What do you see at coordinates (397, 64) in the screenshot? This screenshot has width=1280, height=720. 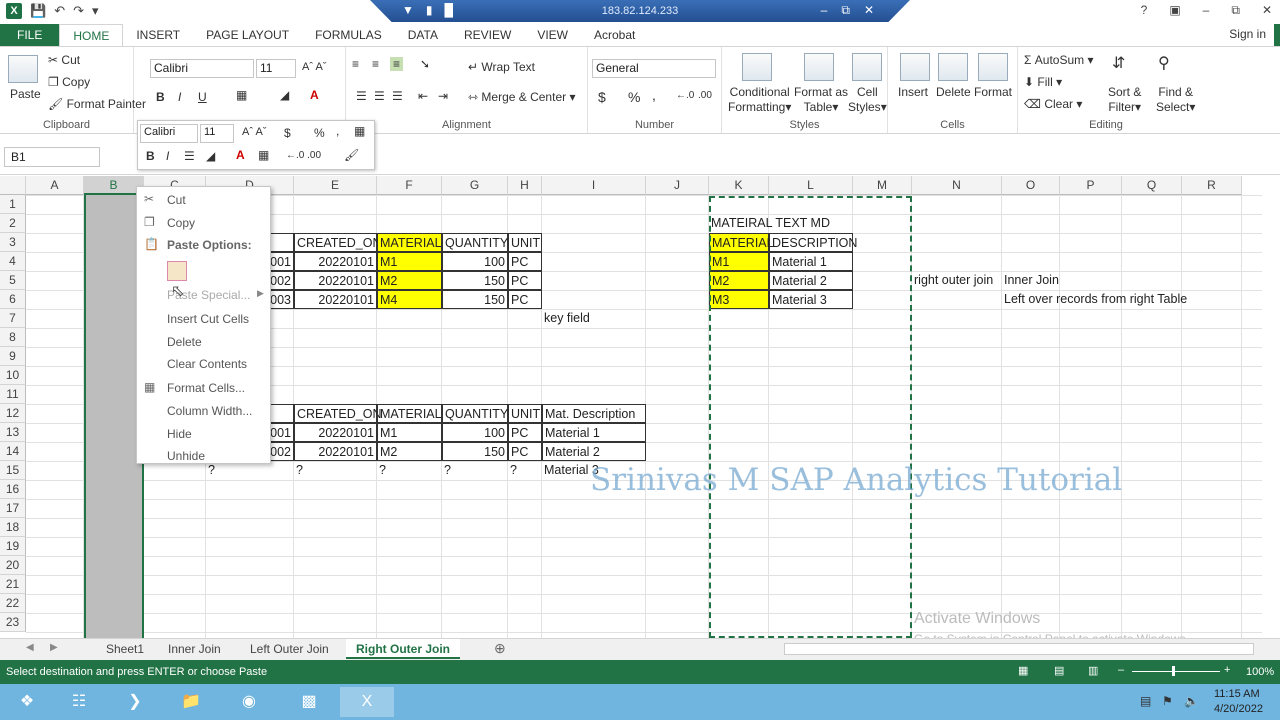 I see `align-bottom-icon: ≡` at bounding box center [397, 64].